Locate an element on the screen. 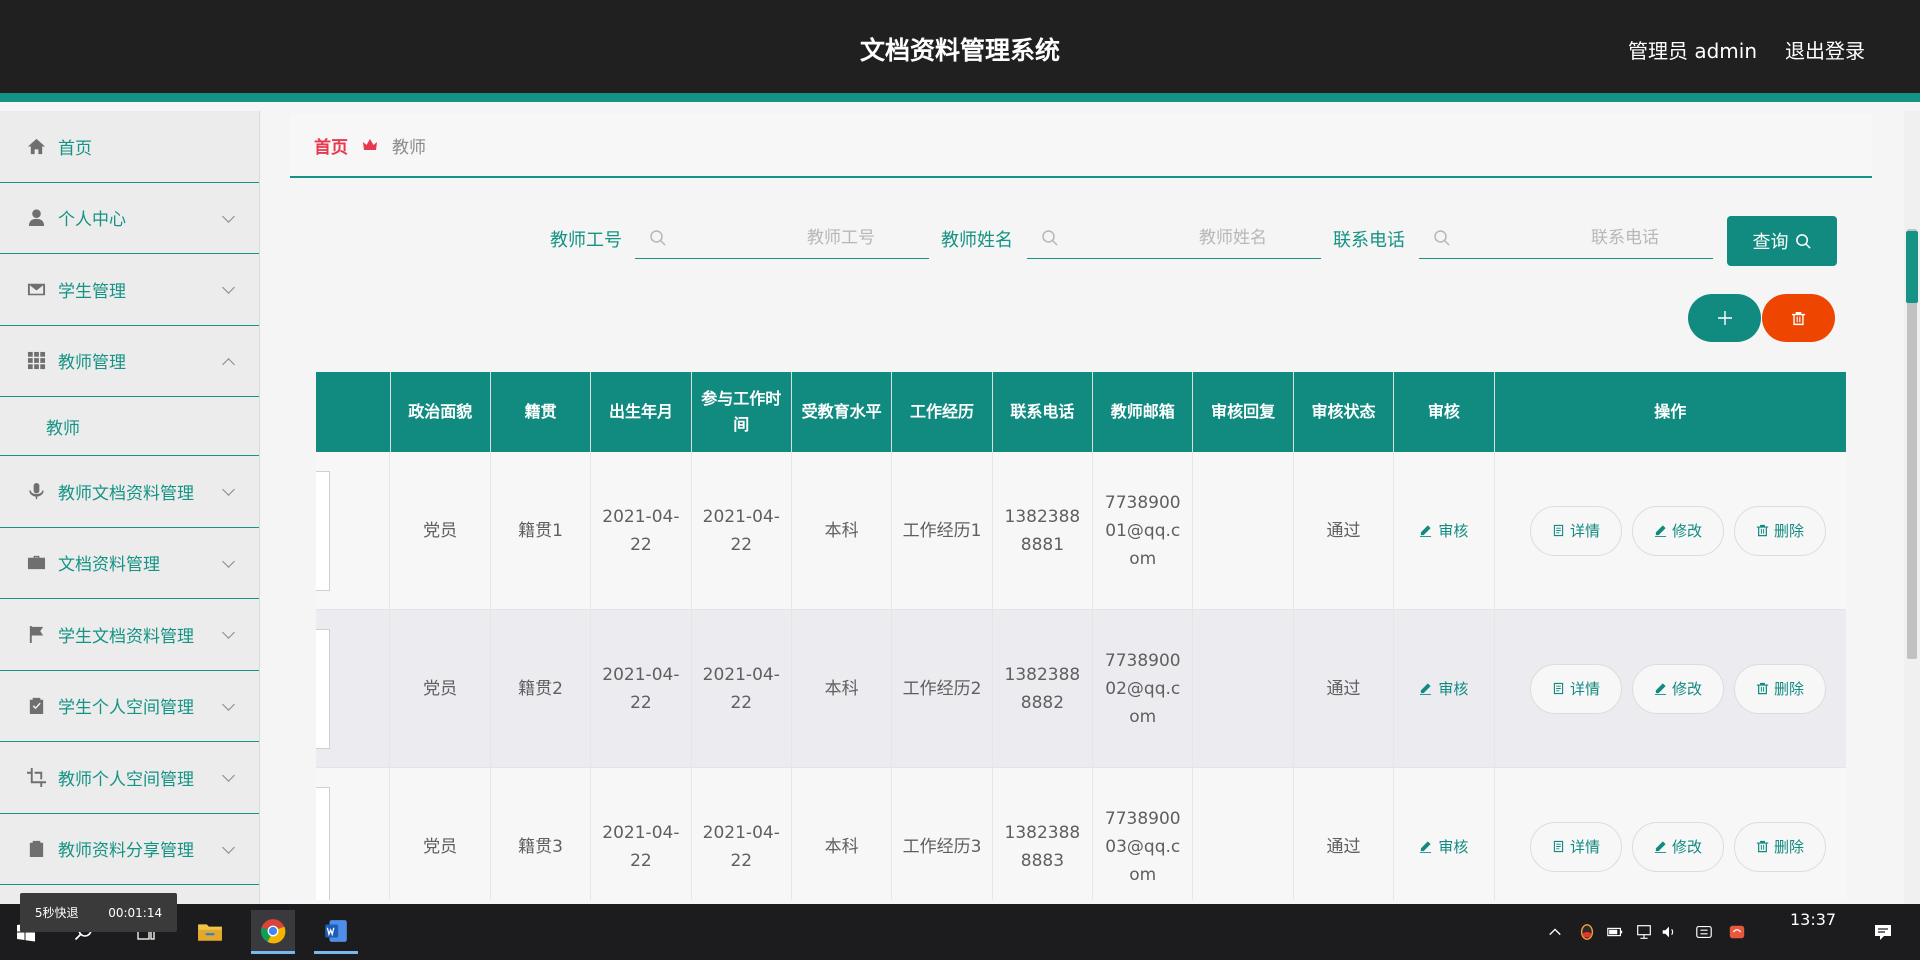  cell-status: 通过 is located at coordinates (1344, 530).